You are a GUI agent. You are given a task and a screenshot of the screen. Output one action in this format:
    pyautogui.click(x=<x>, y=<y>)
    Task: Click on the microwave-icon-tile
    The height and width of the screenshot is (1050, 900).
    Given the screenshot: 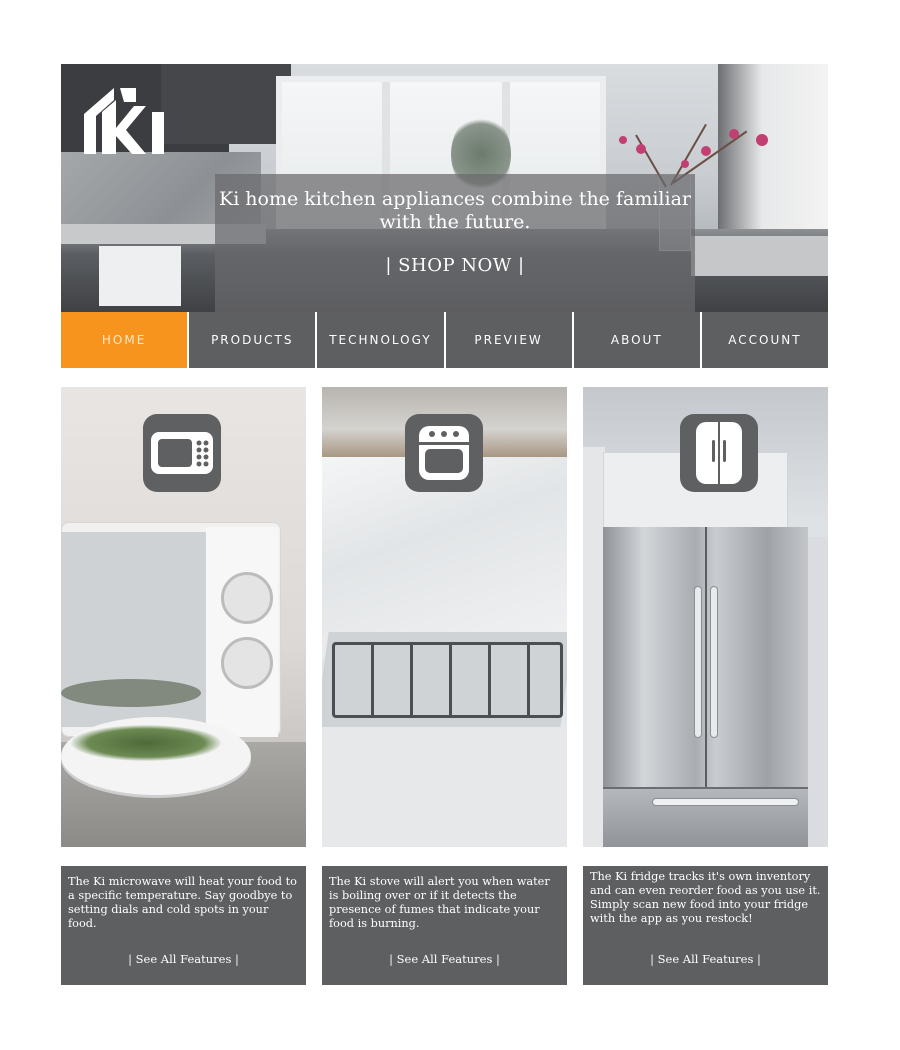 What is the action you would take?
    pyautogui.click(x=182, y=453)
    